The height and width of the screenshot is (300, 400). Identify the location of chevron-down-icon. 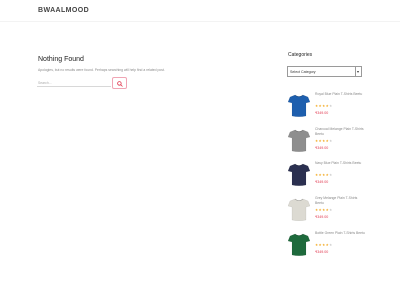
(358, 71).